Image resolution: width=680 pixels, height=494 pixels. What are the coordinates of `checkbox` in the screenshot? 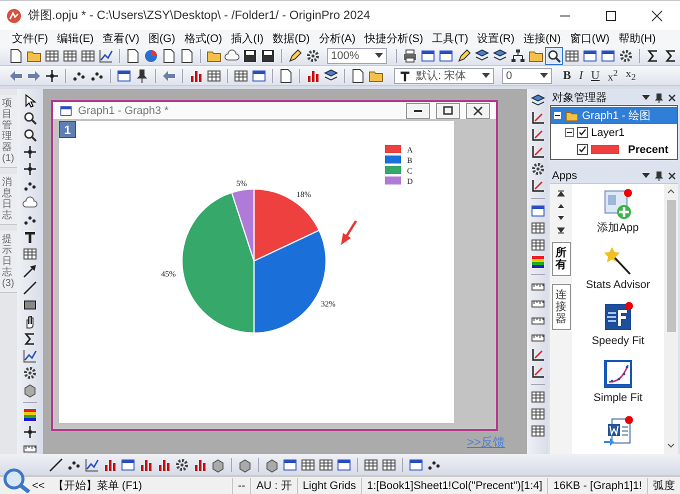 It's located at (582, 149).